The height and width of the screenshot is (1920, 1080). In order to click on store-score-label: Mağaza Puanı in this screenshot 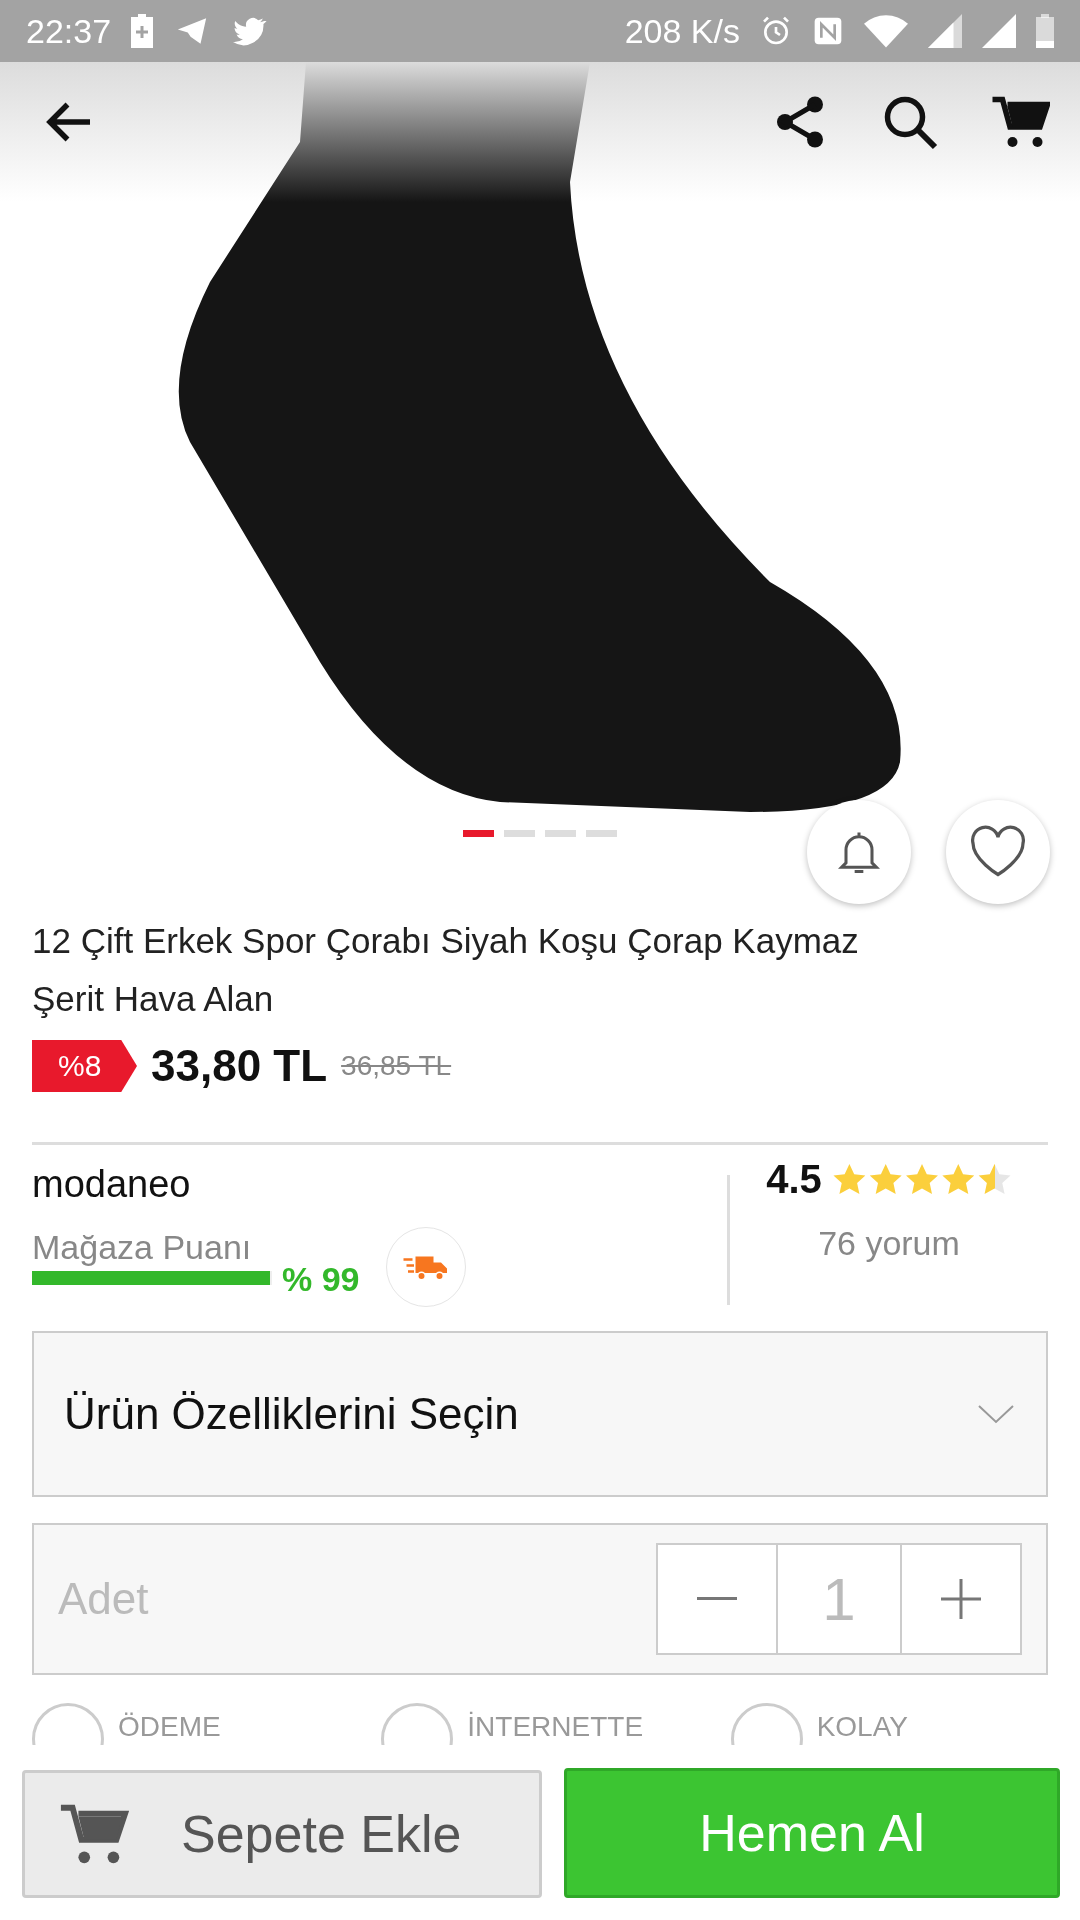, I will do `click(142, 1247)`.